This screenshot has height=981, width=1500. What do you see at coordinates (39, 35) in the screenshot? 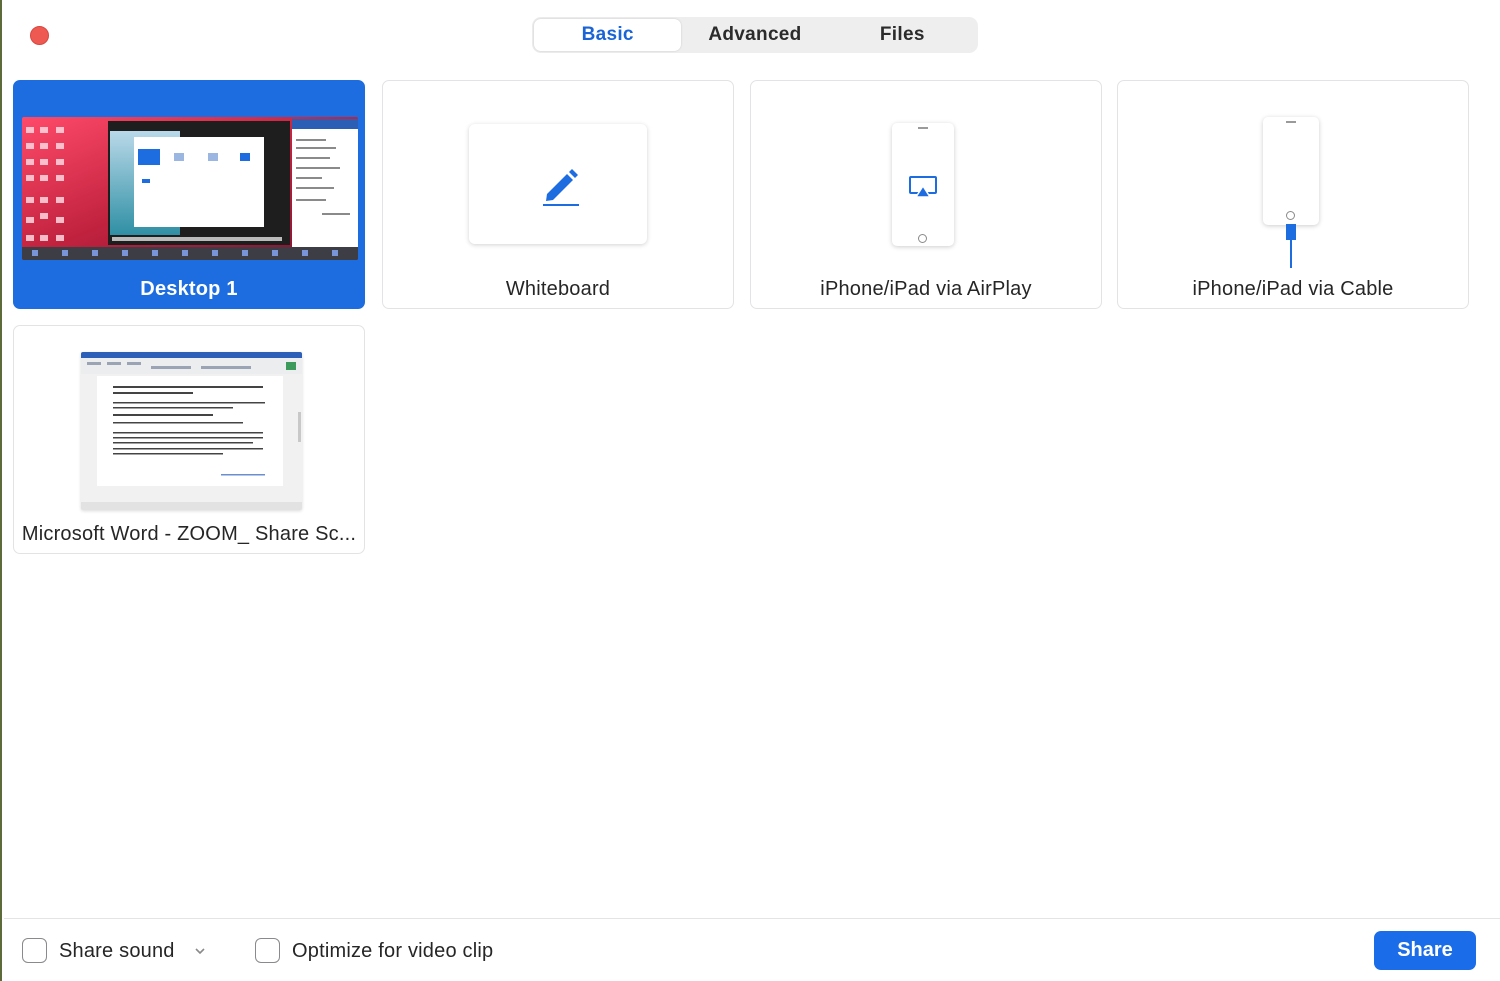
I see `close-window-button` at bounding box center [39, 35].